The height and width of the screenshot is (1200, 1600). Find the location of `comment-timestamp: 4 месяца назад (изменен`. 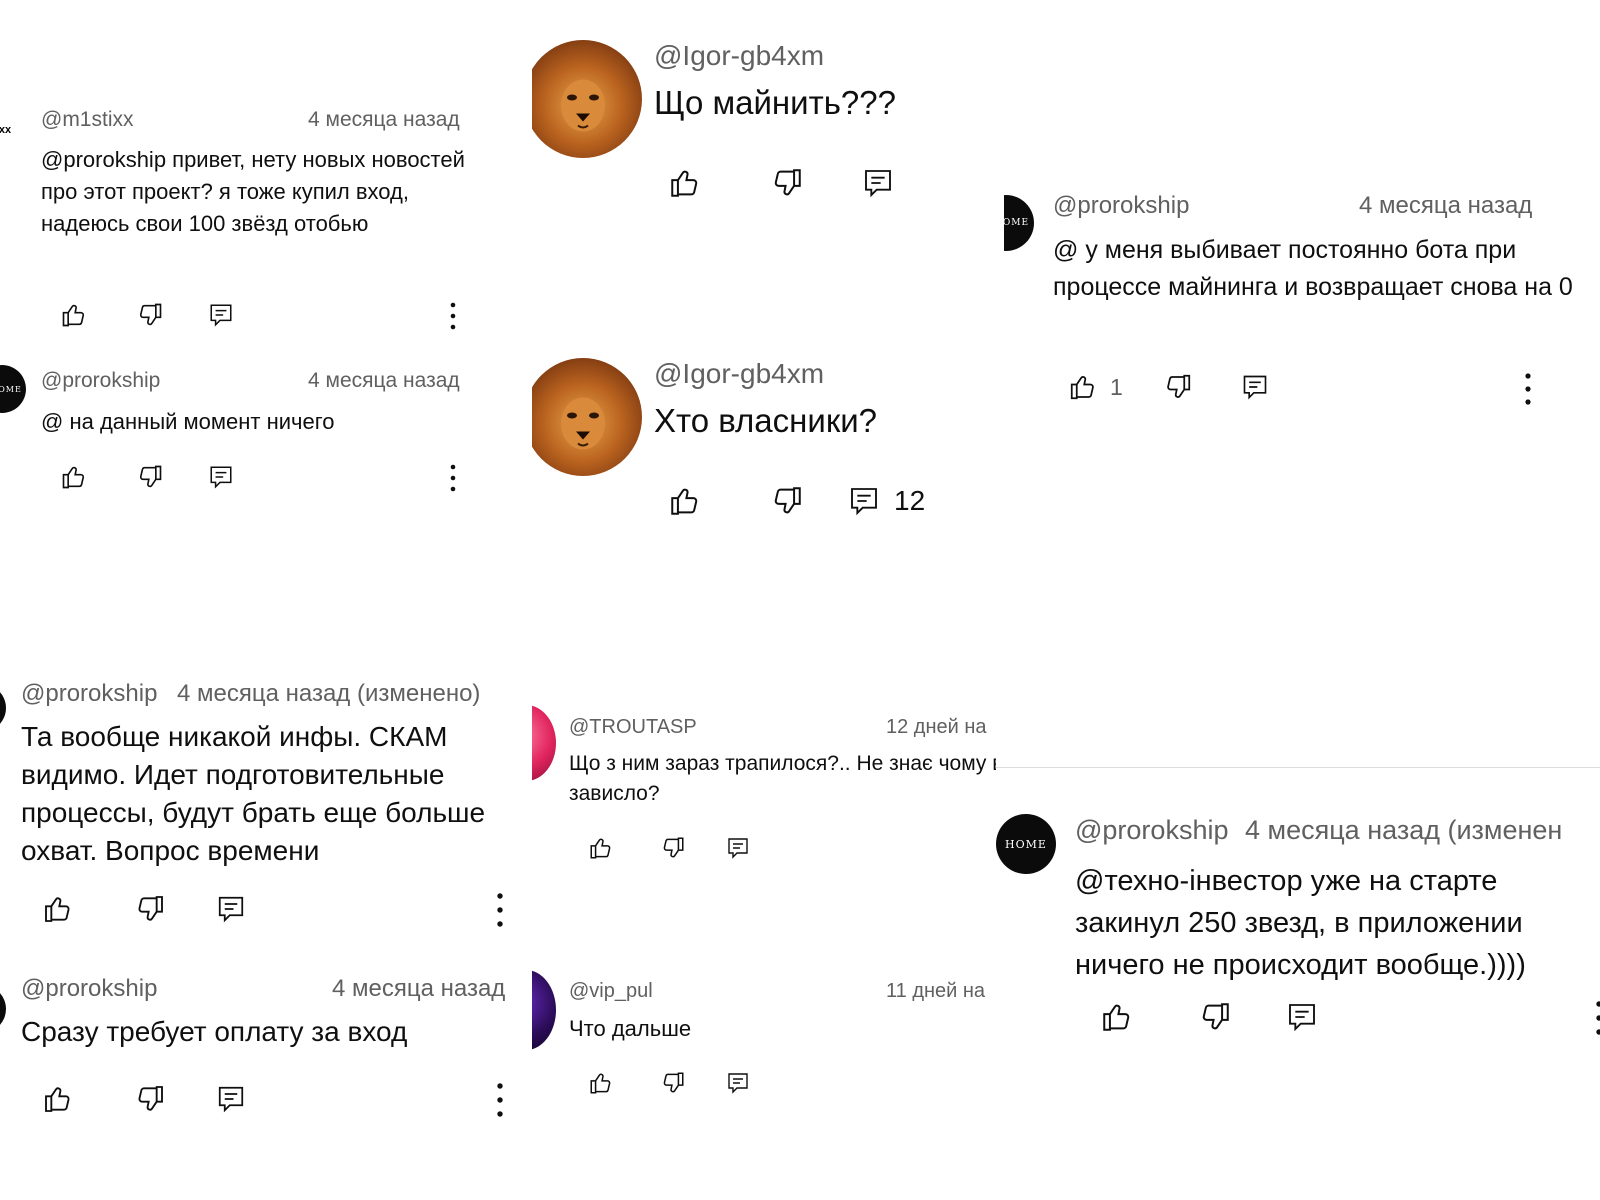

comment-timestamp: 4 месяца назад (изменен is located at coordinates (1403, 830).